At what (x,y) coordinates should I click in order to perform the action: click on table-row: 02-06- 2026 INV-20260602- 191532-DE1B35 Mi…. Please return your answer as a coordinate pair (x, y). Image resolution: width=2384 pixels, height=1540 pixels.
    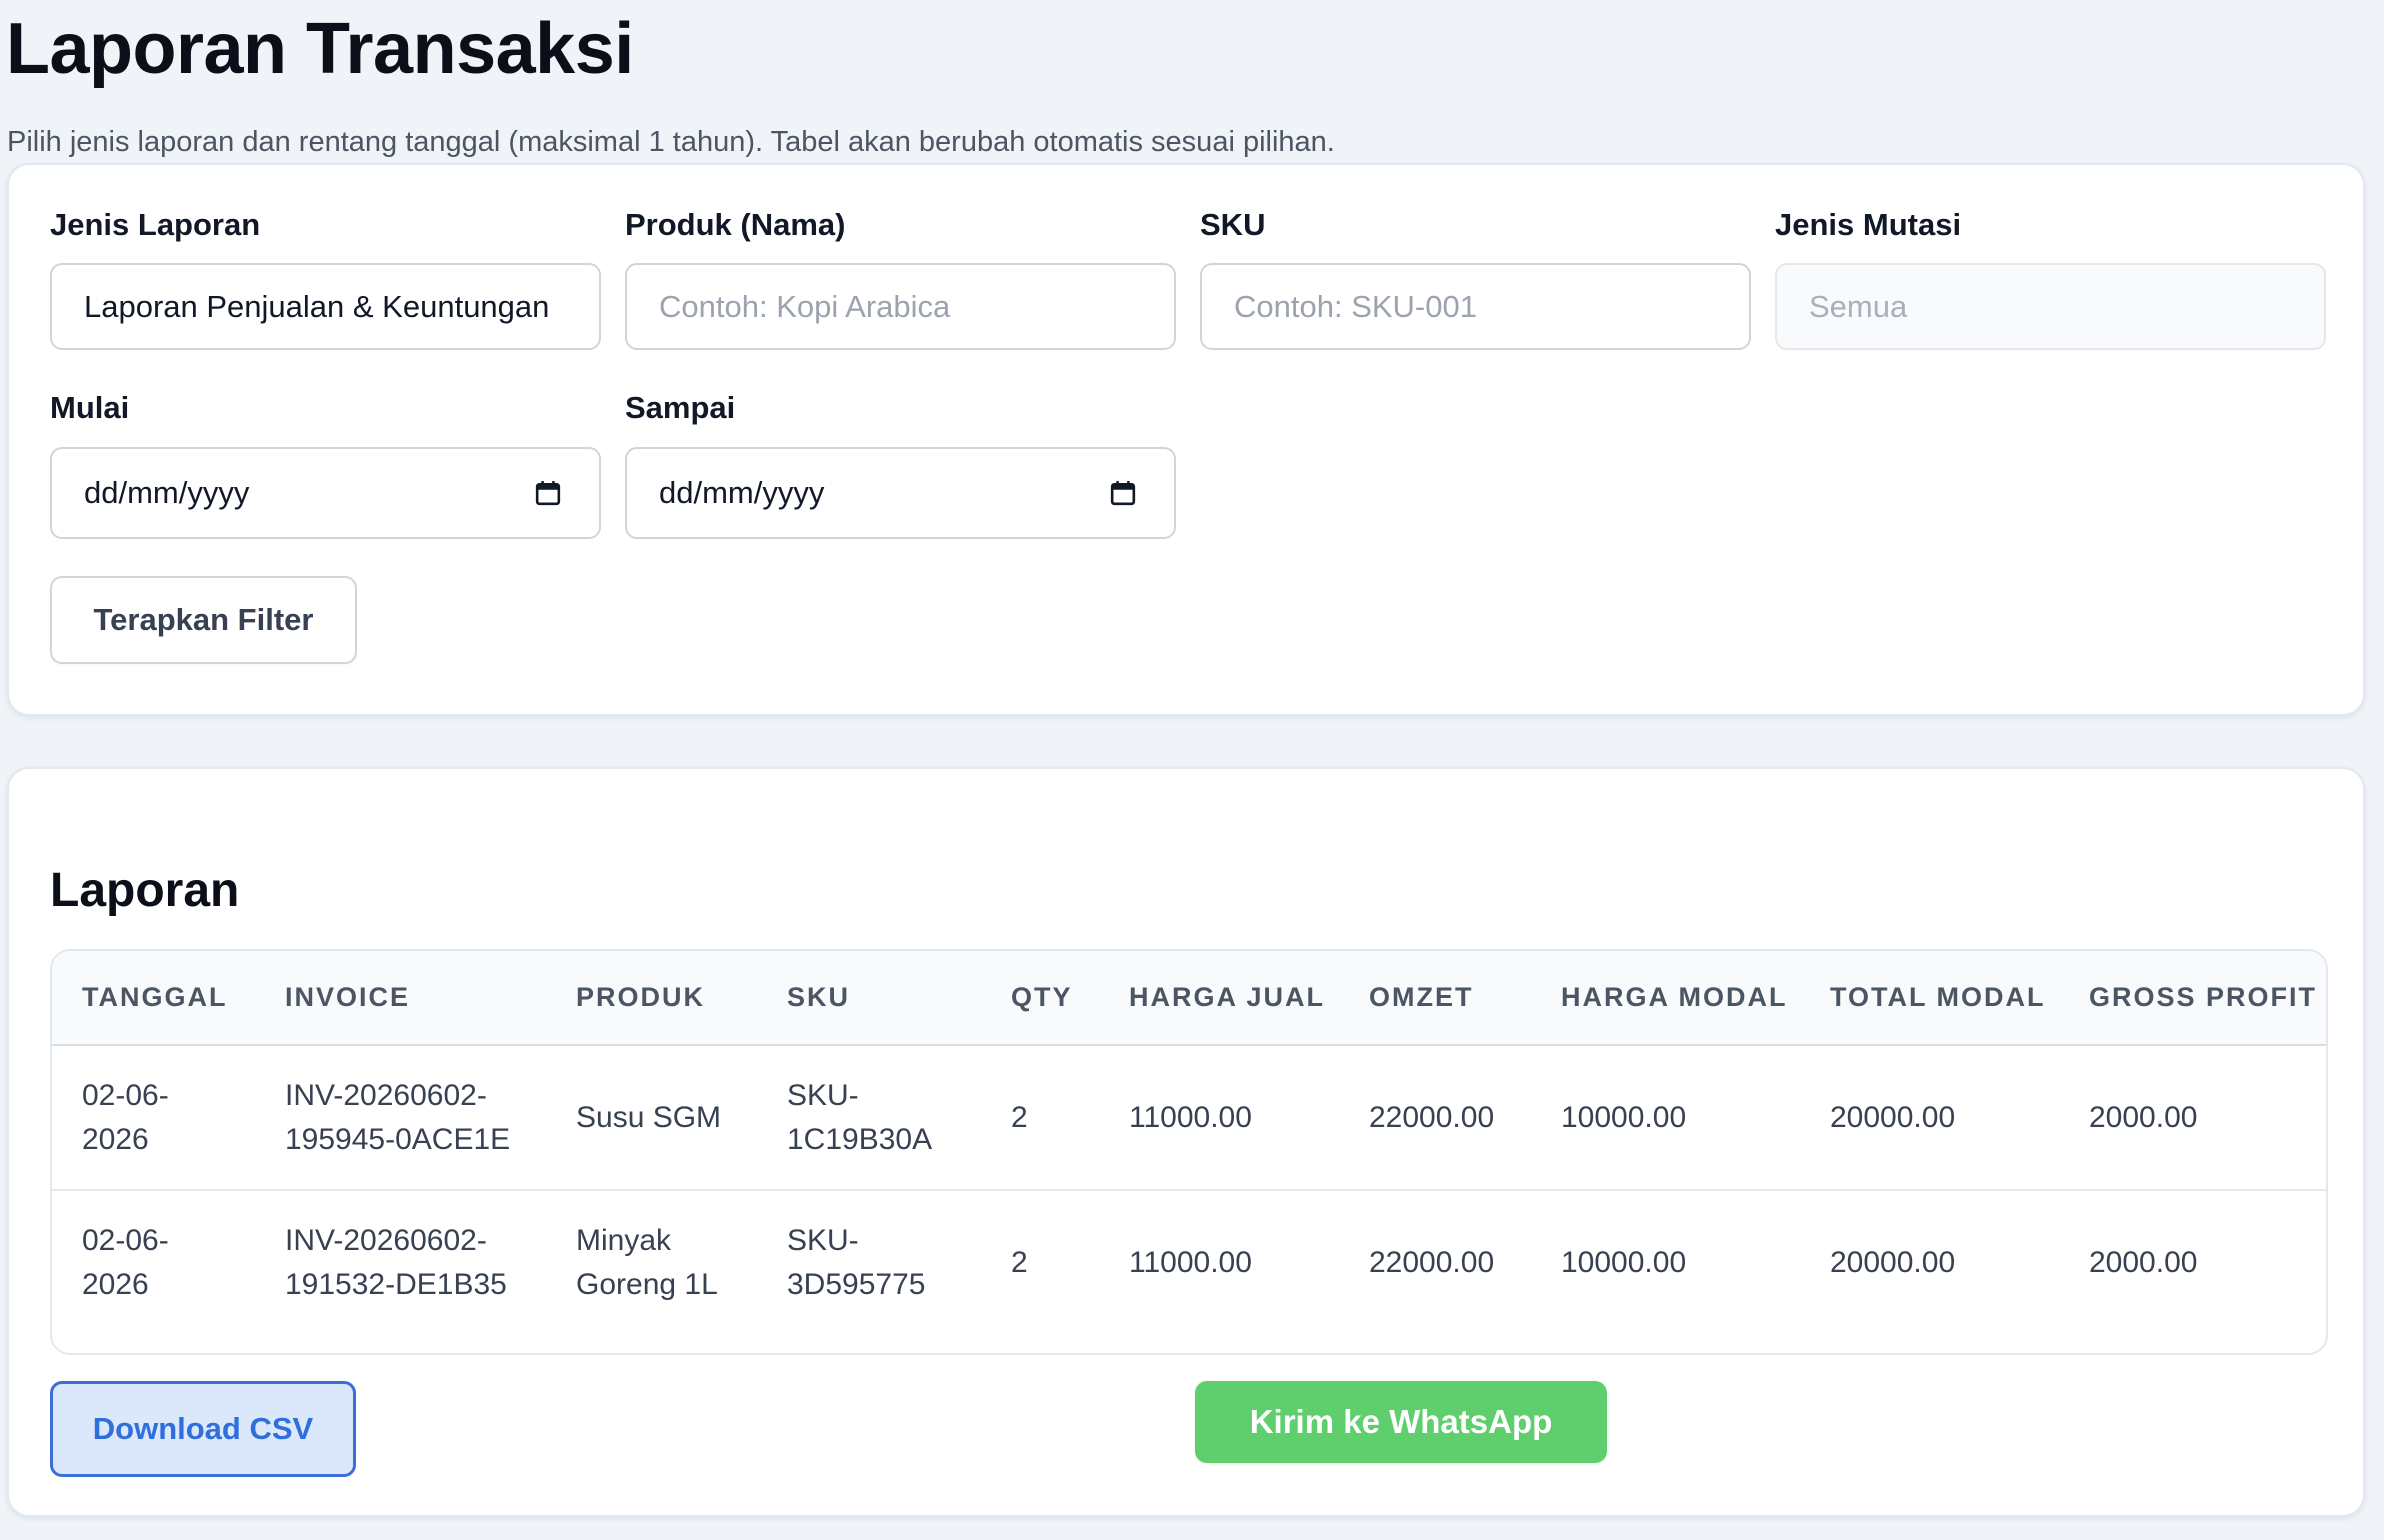
    Looking at the image, I should click on (1189, 1262).